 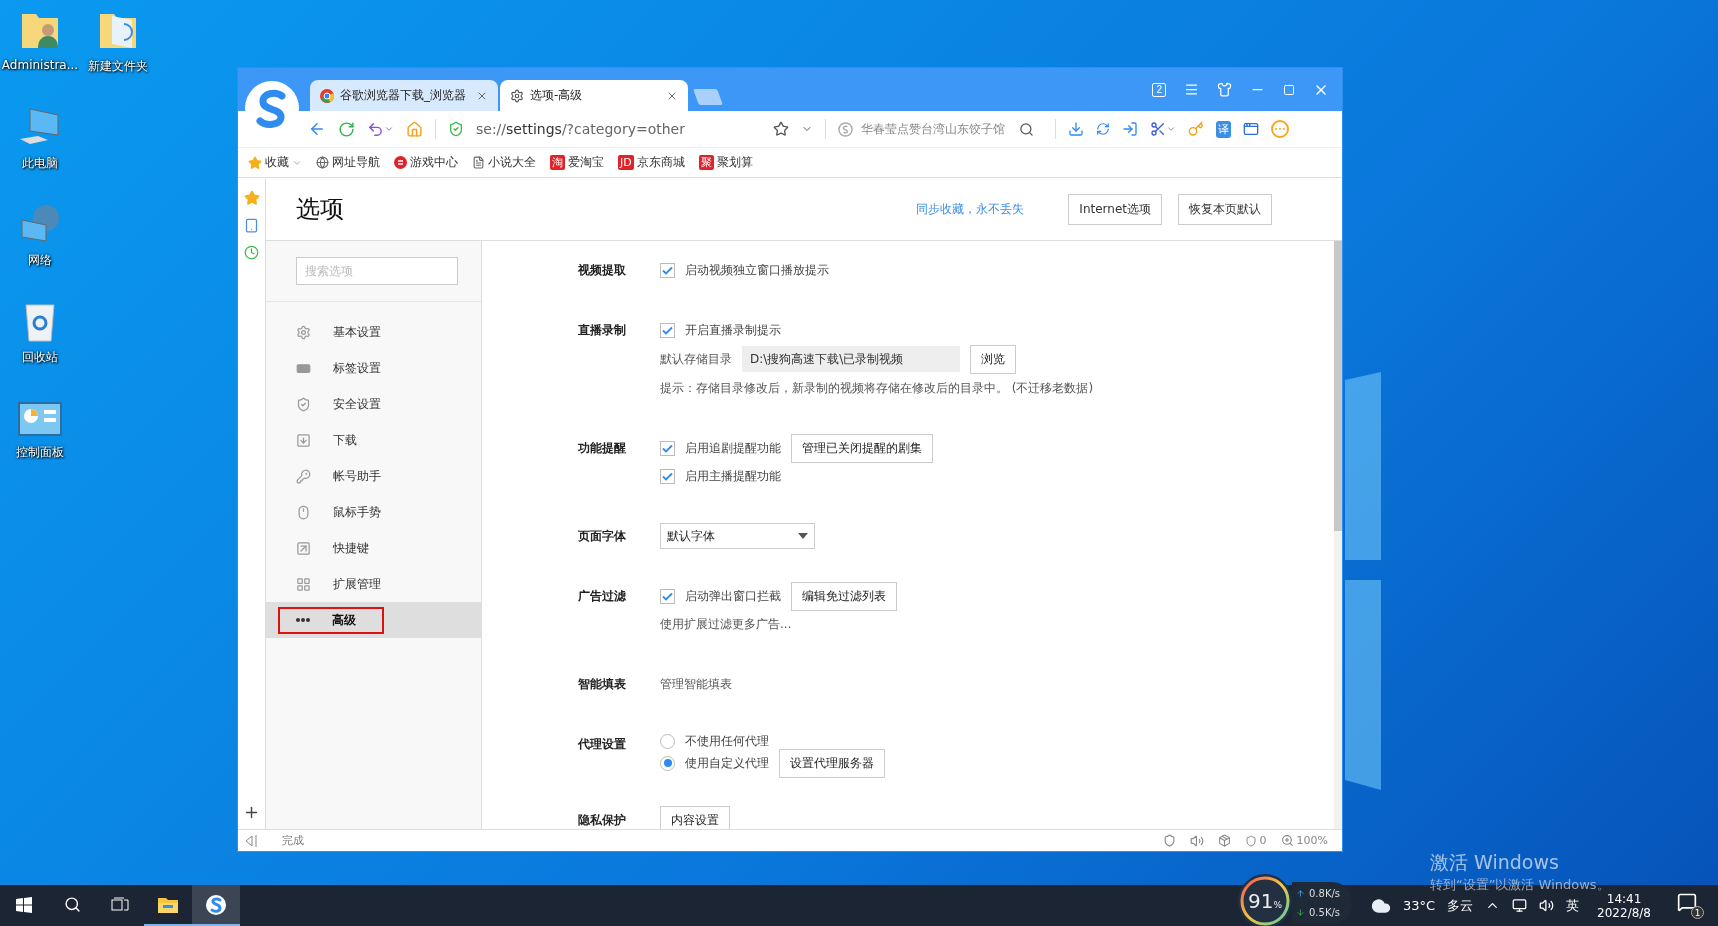 I want to click on nav-item: 基本设置, so click(x=373, y=332).